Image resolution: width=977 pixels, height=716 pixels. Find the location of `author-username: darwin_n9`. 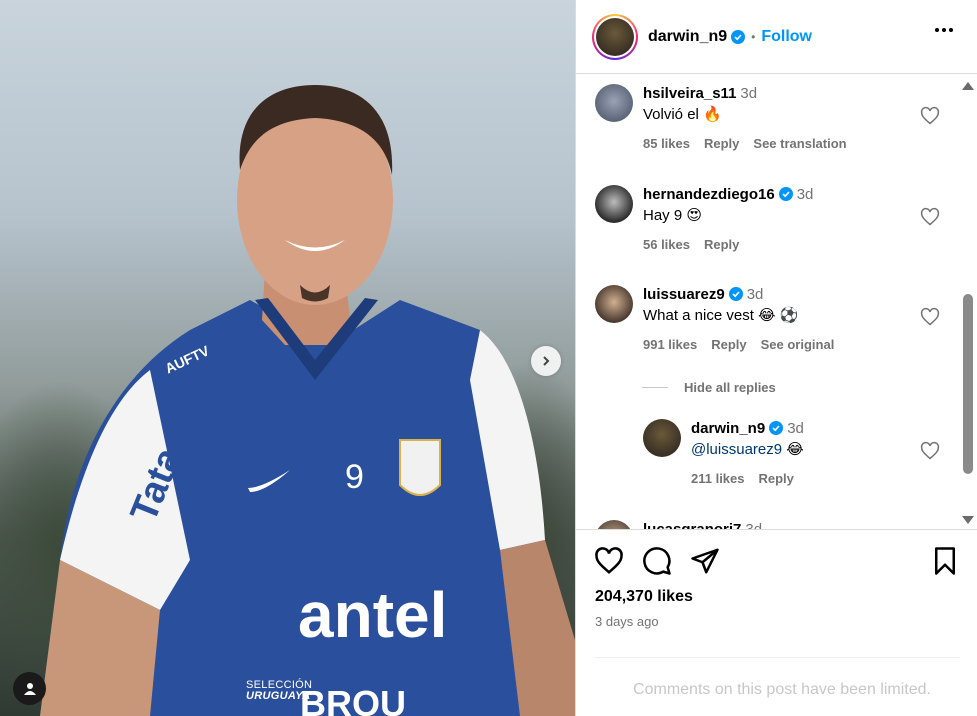

author-username: darwin_n9 is located at coordinates (687, 37).